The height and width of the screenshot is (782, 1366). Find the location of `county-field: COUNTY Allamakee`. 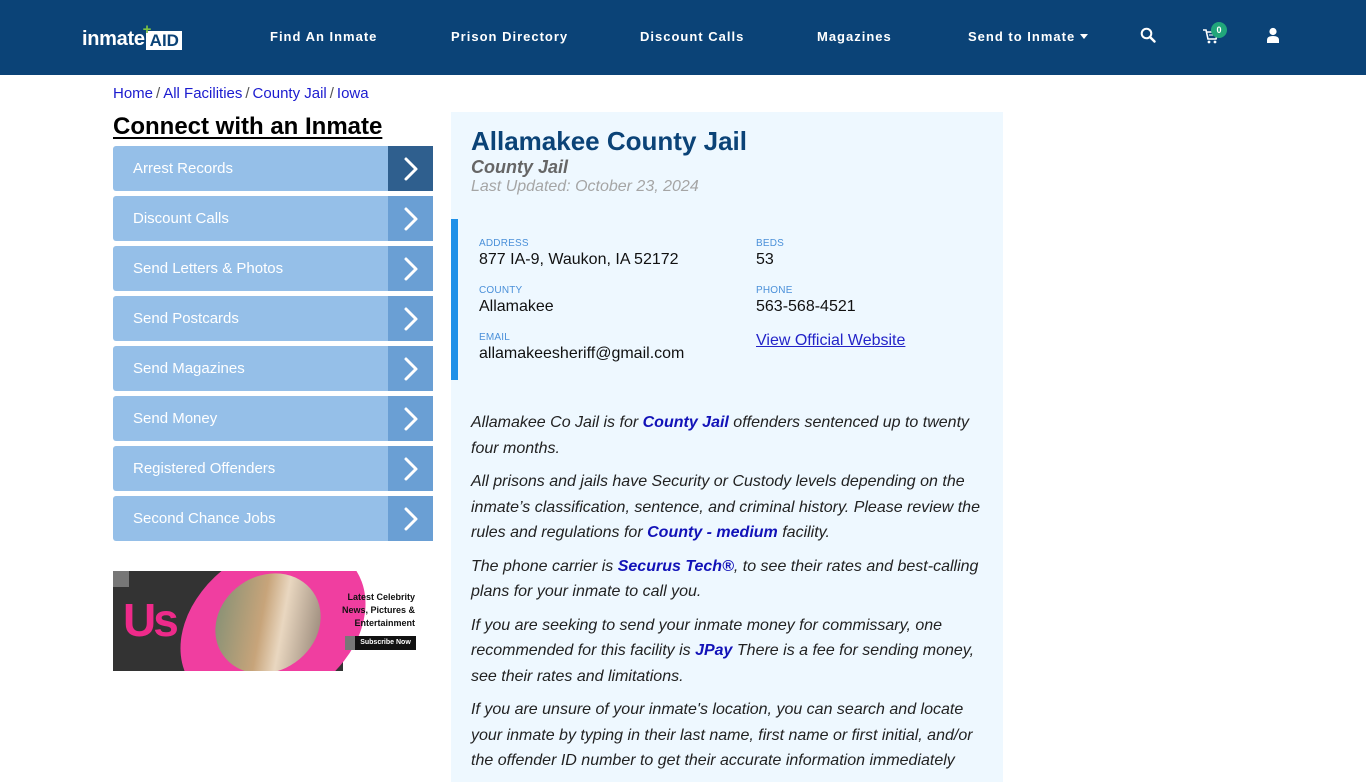

county-field: COUNTY Allamakee is located at coordinates (516, 300).